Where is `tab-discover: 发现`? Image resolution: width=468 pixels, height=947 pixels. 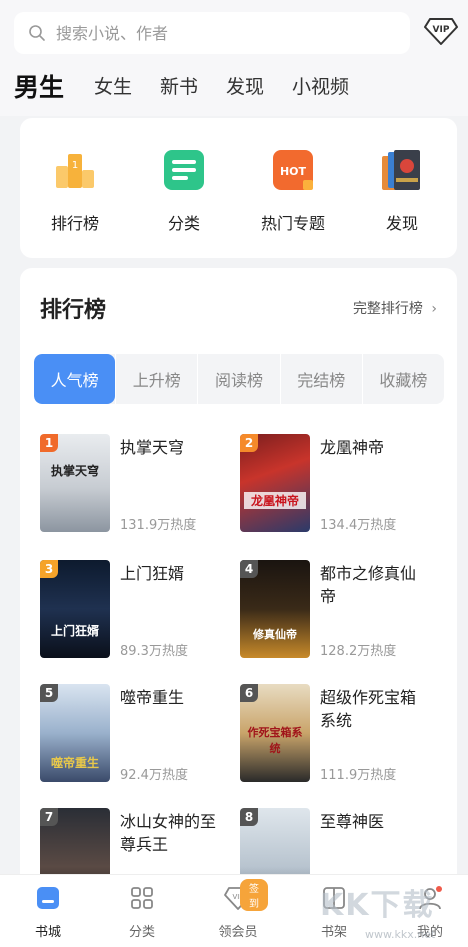 tab-discover: 发现 is located at coordinates (245, 85).